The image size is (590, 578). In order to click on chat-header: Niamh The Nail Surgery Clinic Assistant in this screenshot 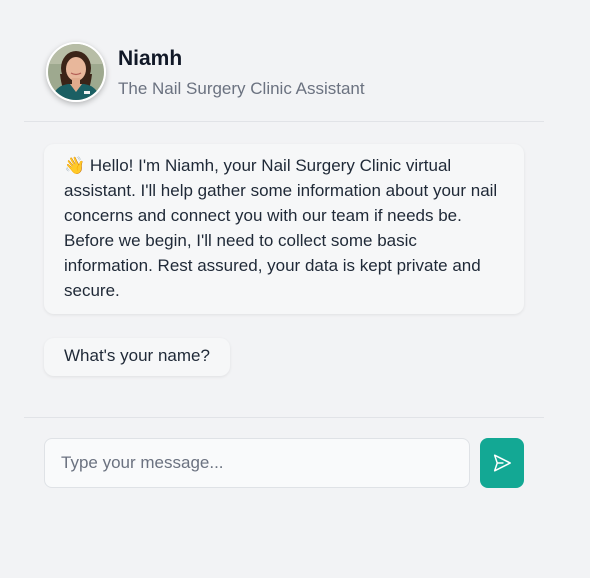, I will do `click(284, 80)`.